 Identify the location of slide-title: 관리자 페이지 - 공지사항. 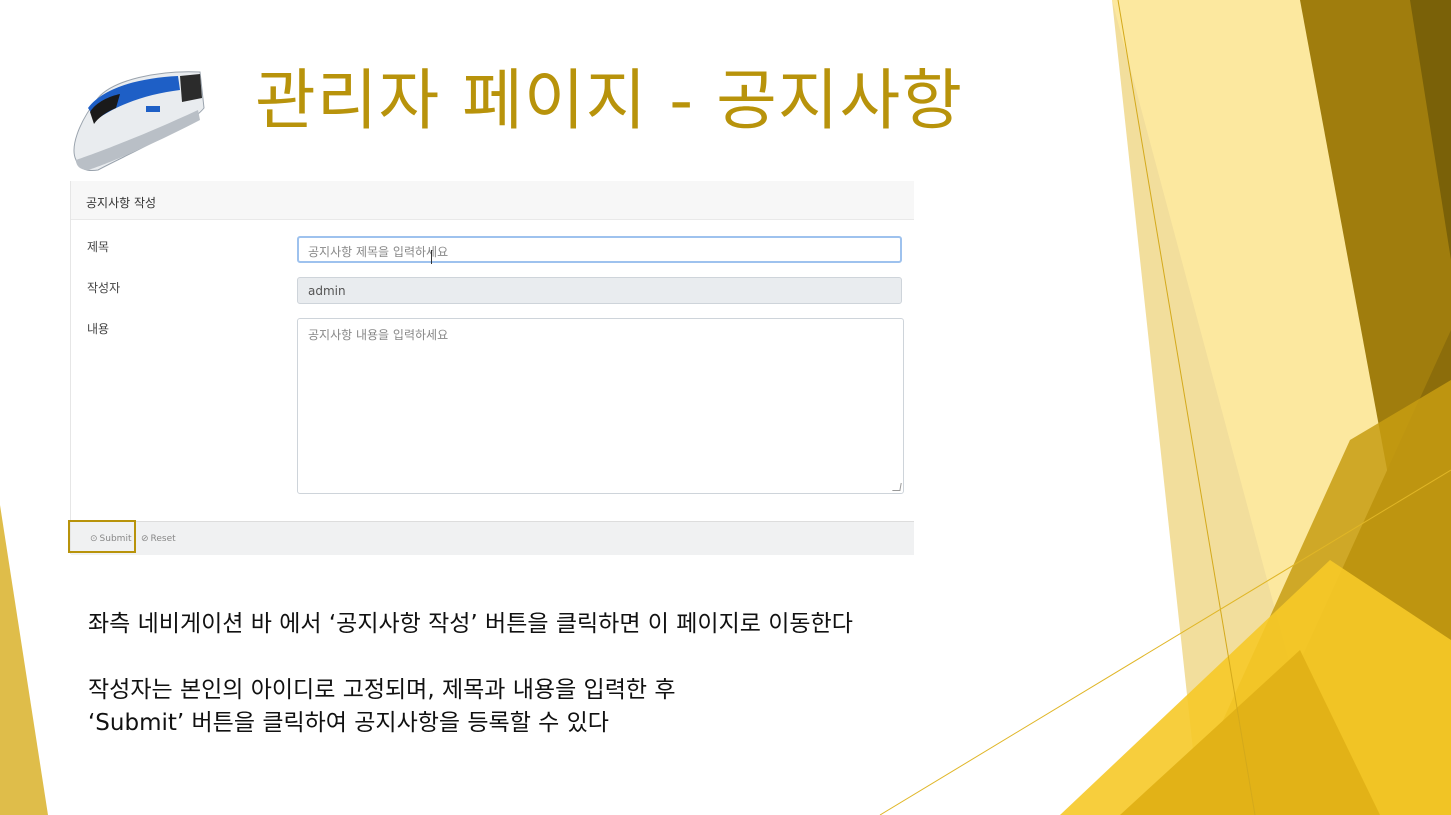
(609, 100).